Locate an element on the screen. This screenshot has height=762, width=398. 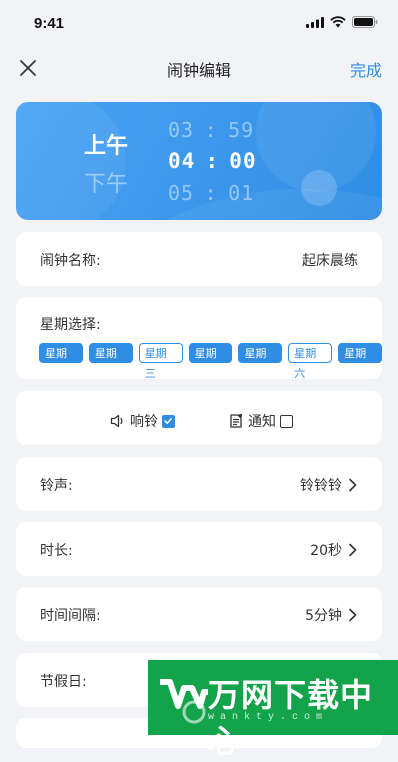
page-title: 闹钟编辑 is located at coordinates (198, 70).